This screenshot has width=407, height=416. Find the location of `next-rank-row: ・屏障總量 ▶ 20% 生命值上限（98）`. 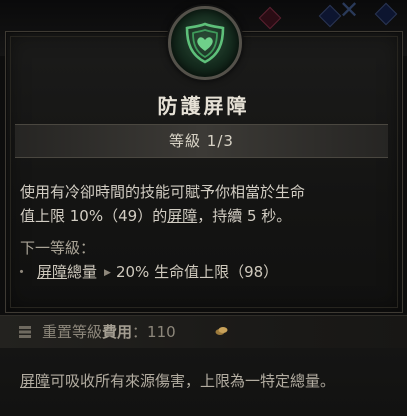

next-rank-row: ・屏障總量 ▶ 20% 生命值上限（98） is located at coordinates (146, 273).